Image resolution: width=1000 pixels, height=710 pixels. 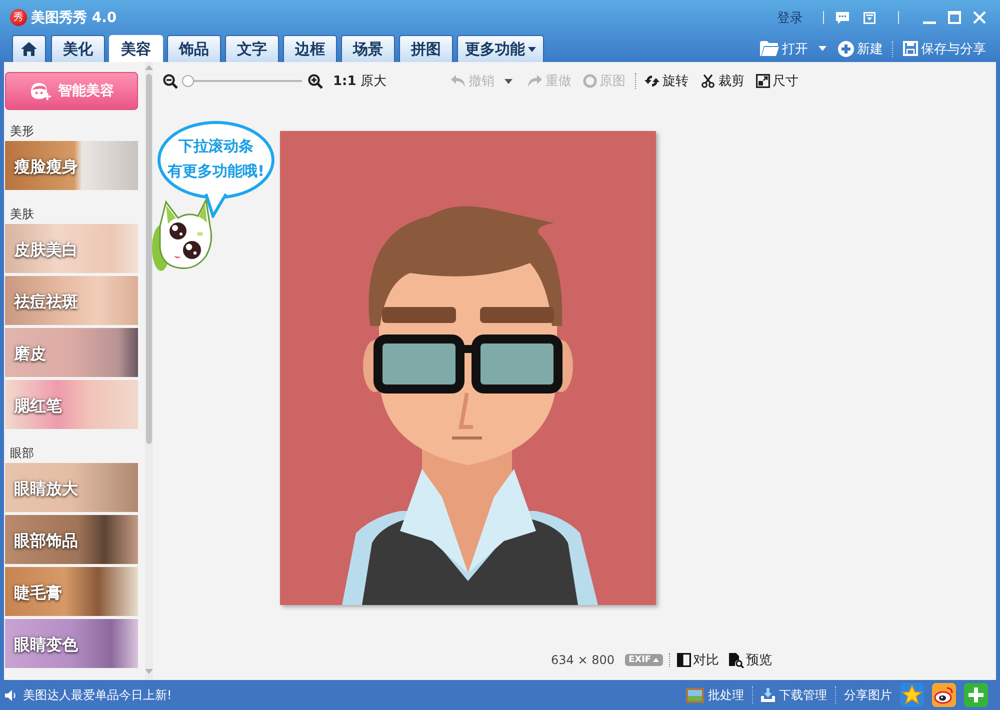 I want to click on hint-text: 下拉滚动条, so click(x=216, y=146).